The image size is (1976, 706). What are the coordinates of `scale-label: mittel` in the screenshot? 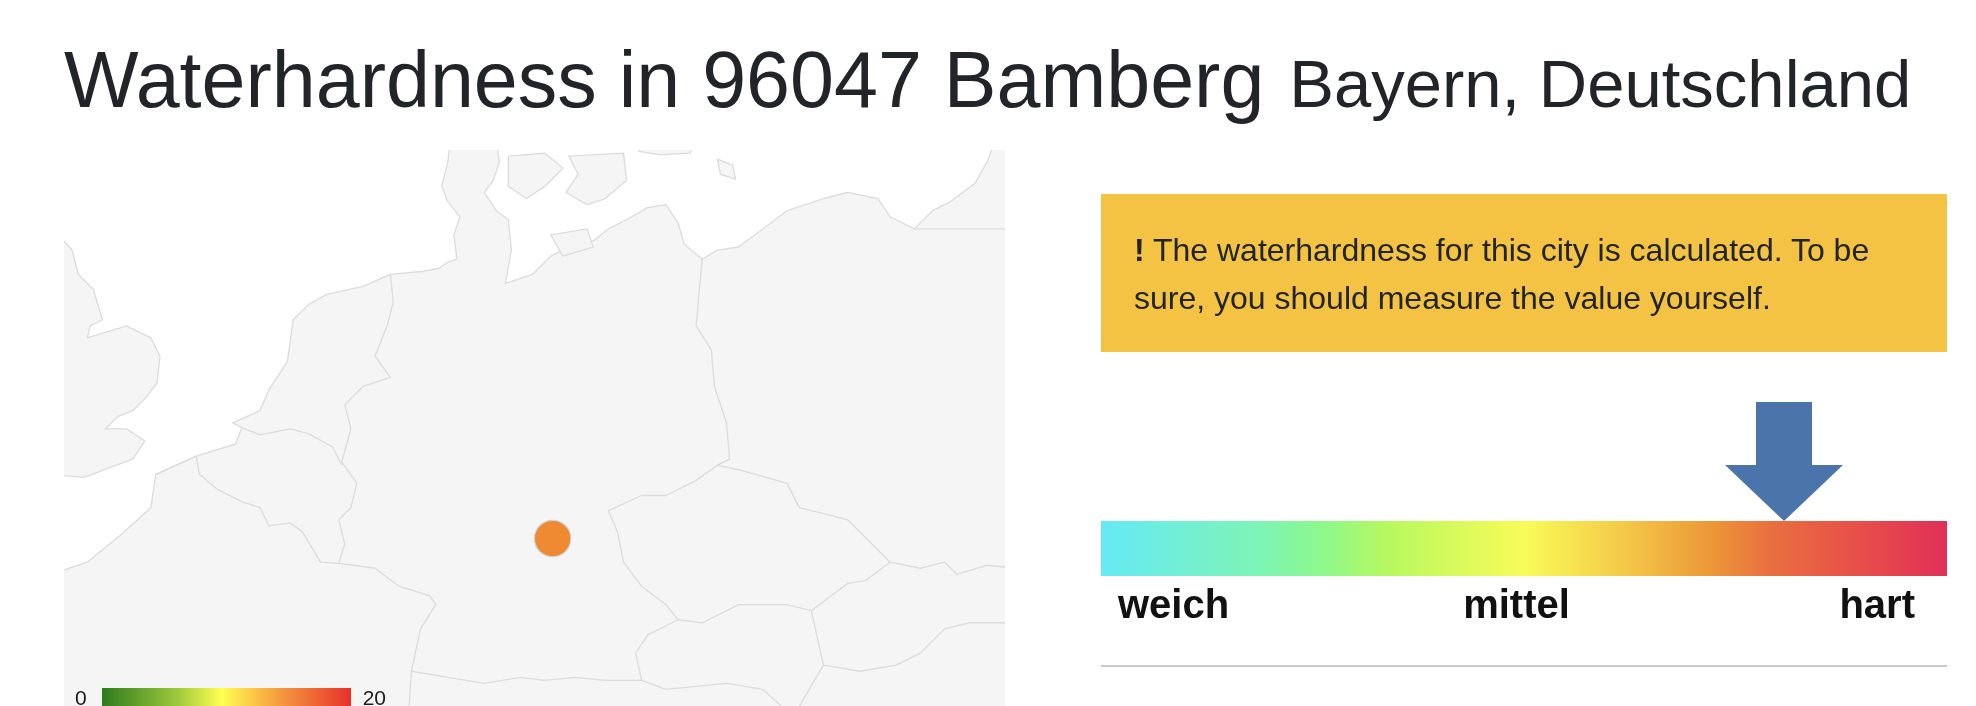 It's located at (1516, 604).